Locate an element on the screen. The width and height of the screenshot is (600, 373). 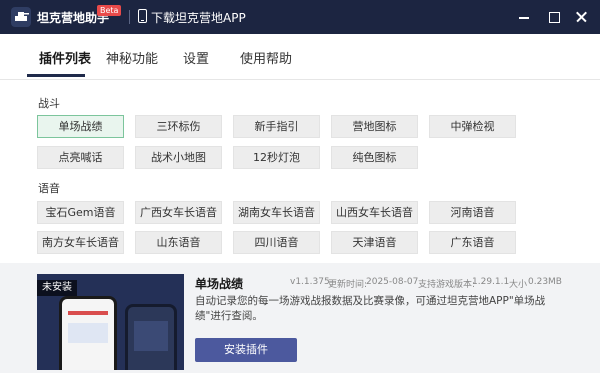
phone-icon is located at coordinates (142, 16).